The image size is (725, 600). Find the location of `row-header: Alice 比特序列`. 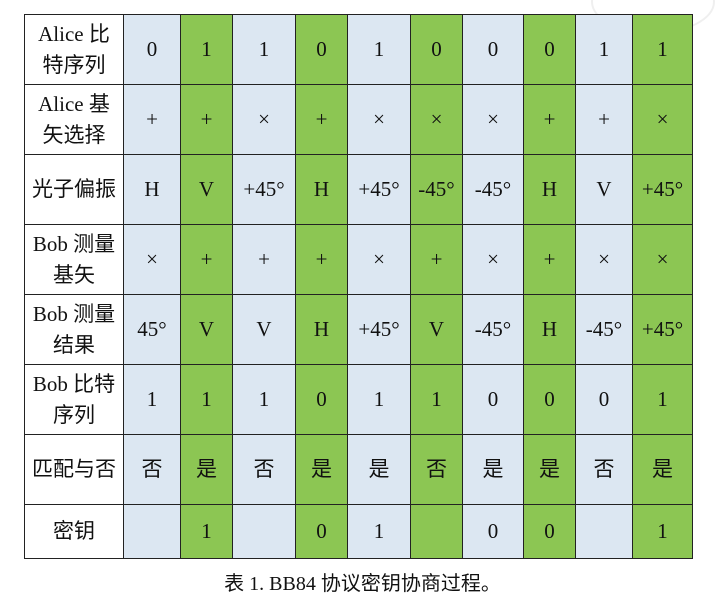

row-header: Alice 比特序列 is located at coordinates (74, 49).